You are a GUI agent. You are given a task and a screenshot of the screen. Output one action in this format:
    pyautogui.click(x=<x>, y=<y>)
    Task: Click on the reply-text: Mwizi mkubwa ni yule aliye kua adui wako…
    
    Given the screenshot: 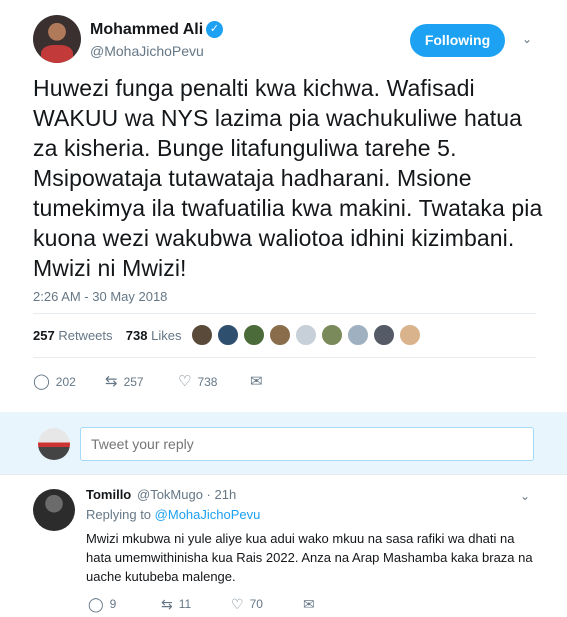 What is the action you would take?
    pyautogui.click(x=309, y=557)
    